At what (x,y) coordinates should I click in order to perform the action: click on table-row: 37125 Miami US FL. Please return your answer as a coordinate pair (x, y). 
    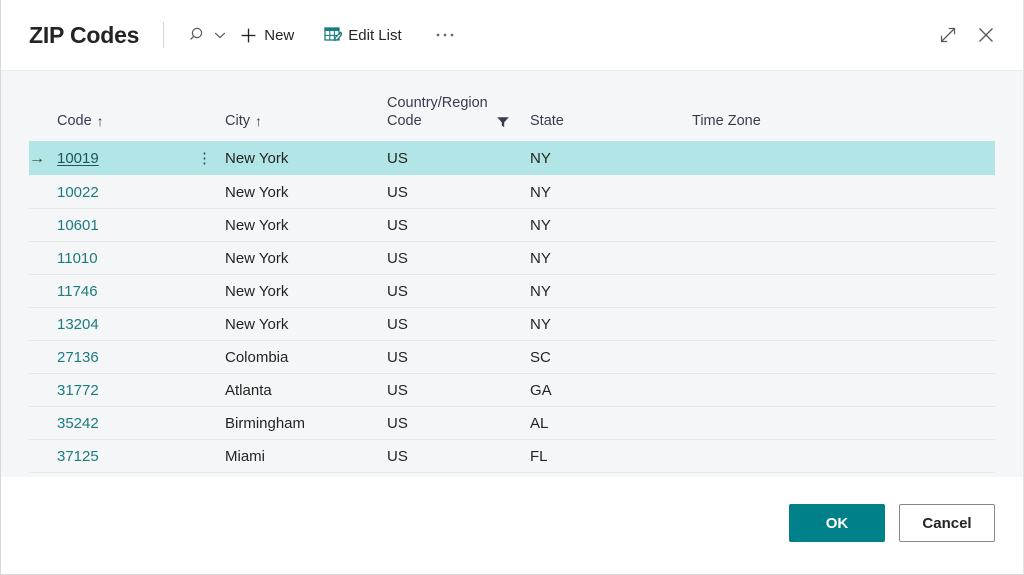
    Looking at the image, I should click on (512, 455).